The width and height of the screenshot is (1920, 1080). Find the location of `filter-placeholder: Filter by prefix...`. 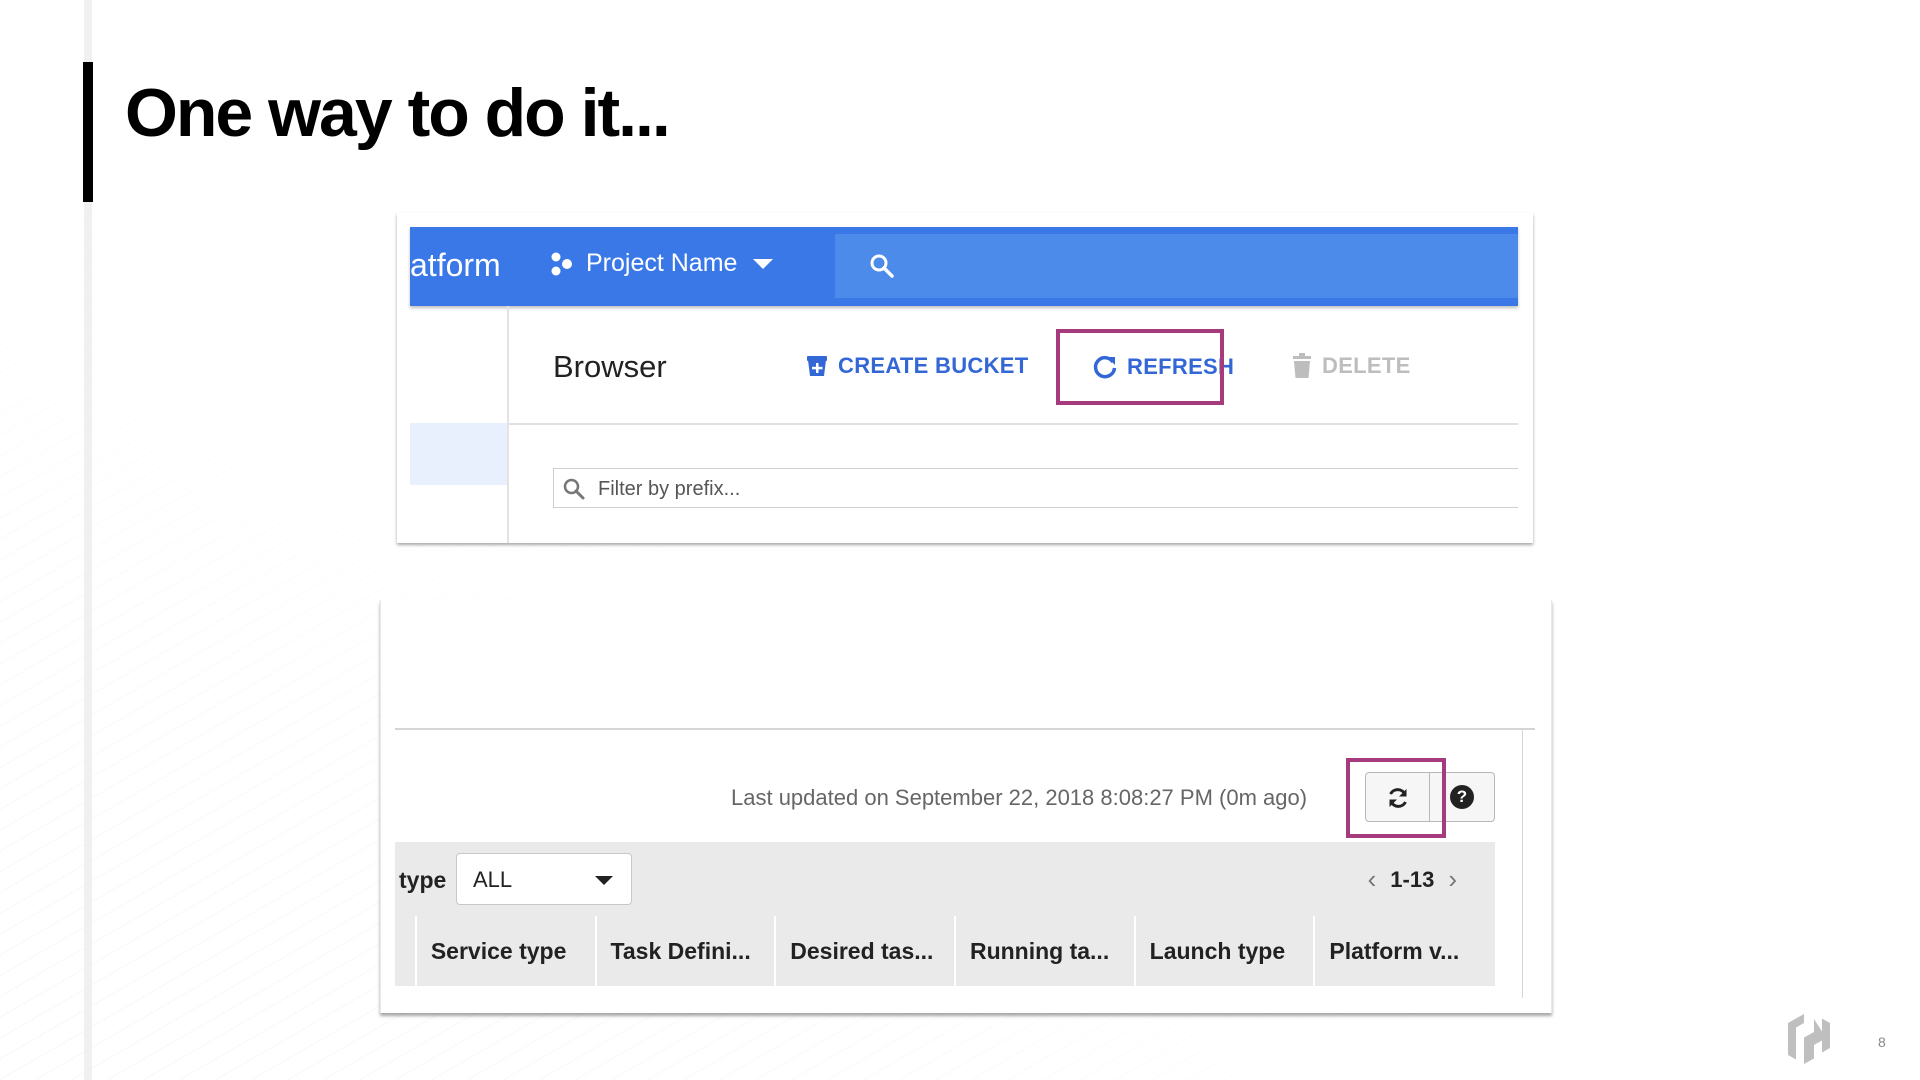

filter-placeholder: Filter by prefix... is located at coordinates (669, 489).